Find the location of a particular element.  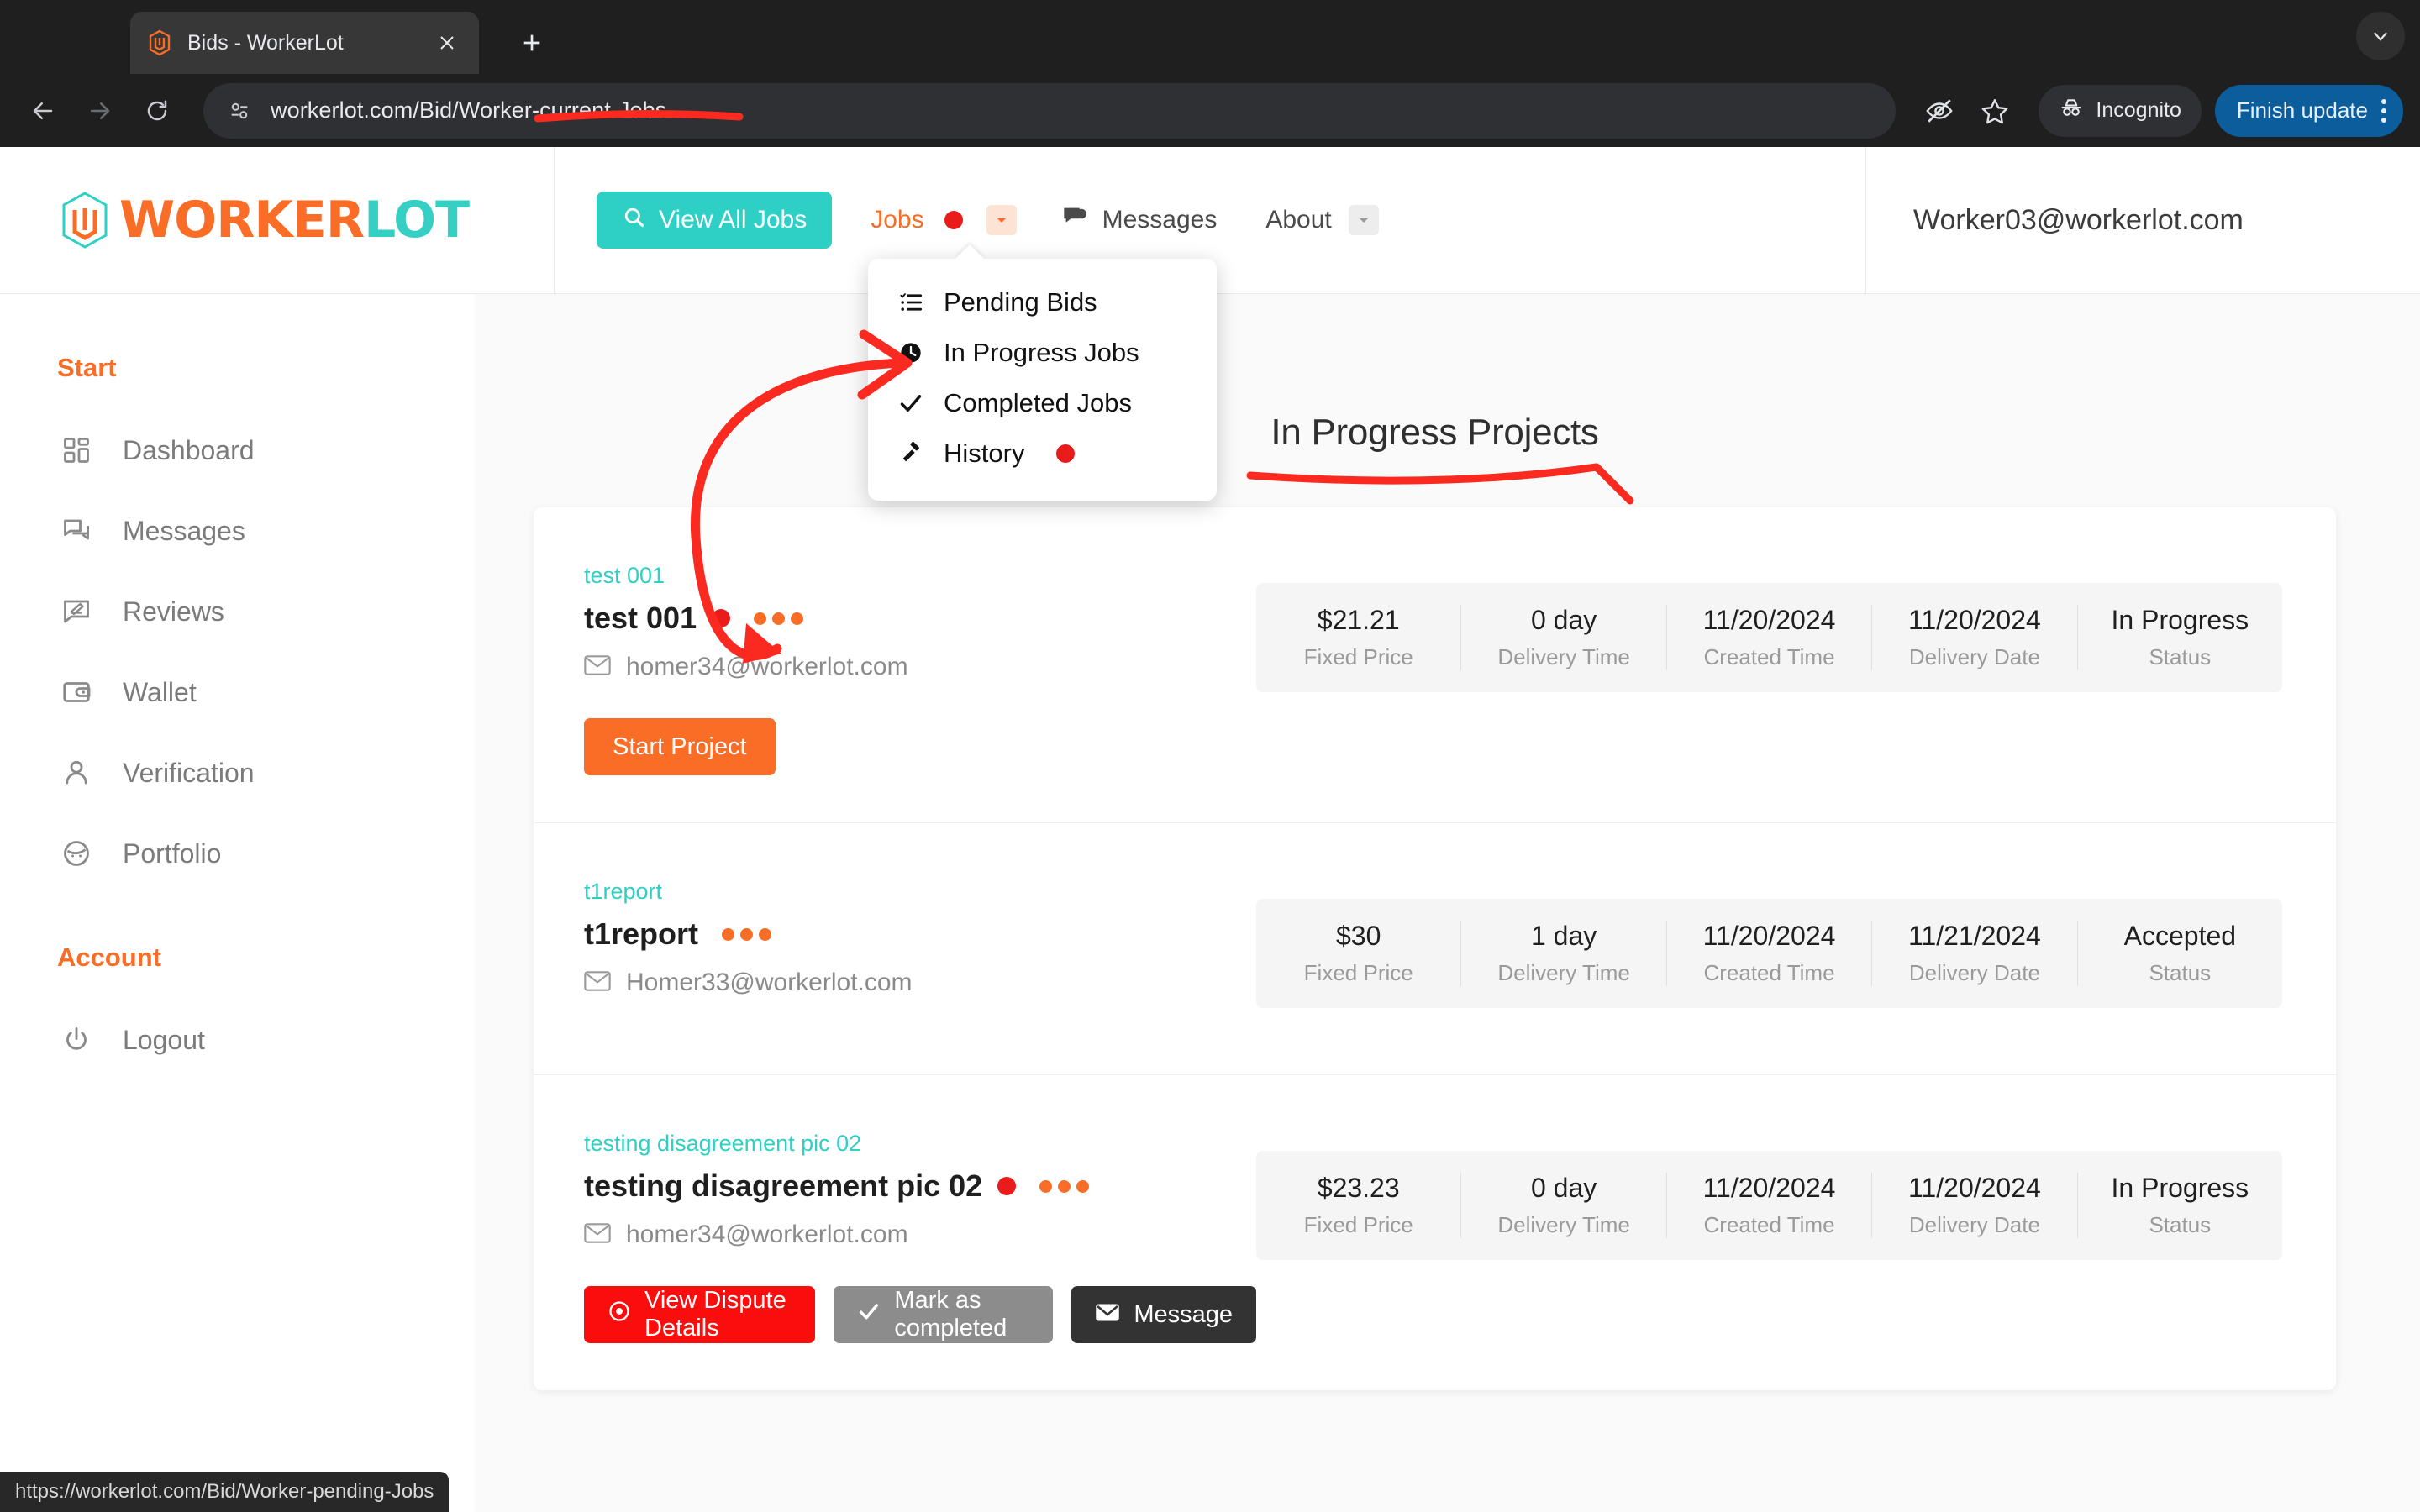

sidebar-item-messages: Messages is located at coordinates (238, 531).